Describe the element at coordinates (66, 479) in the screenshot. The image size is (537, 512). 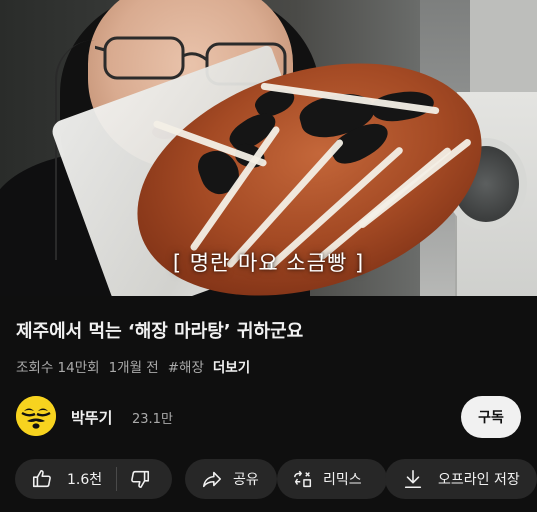
I see `like-button: 1.6천` at that location.